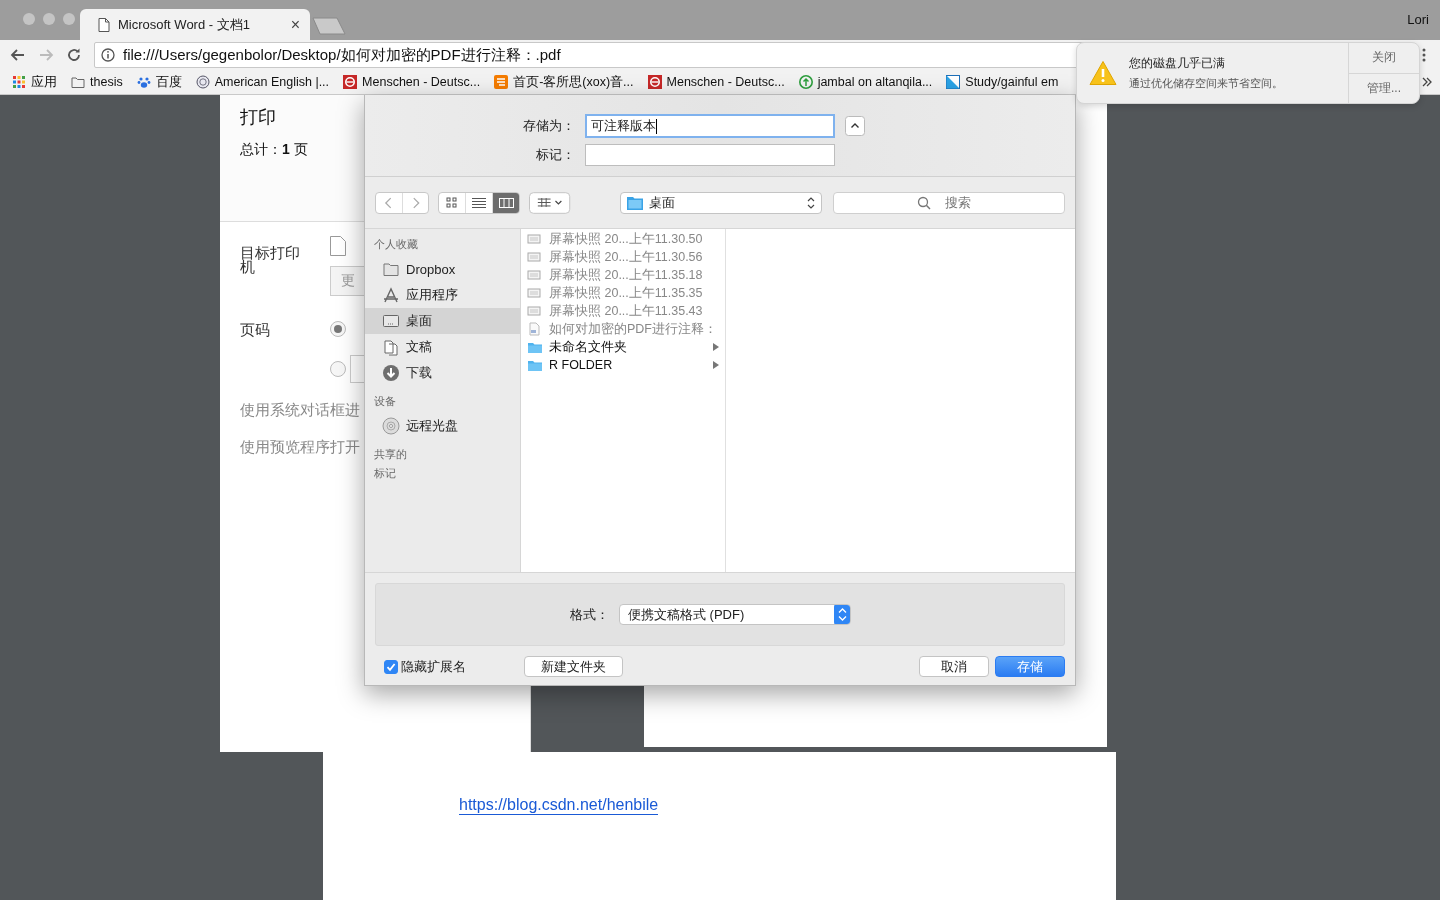  What do you see at coordinates (396, 244) in the screenshot?
I see `sidebar-heading: 个人收藏` at bounding box center [396, 244].